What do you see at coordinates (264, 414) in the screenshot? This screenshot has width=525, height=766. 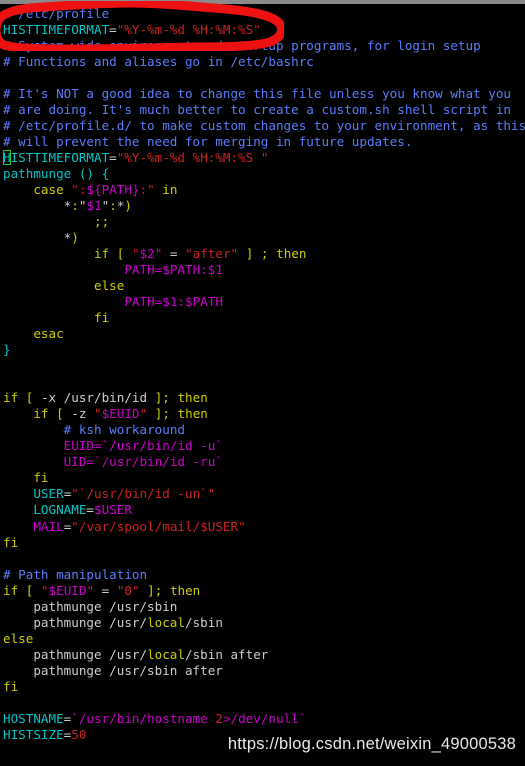 I see `code-line: if [ -z "$EUID" ]; then` at bounding box center [264, 414].